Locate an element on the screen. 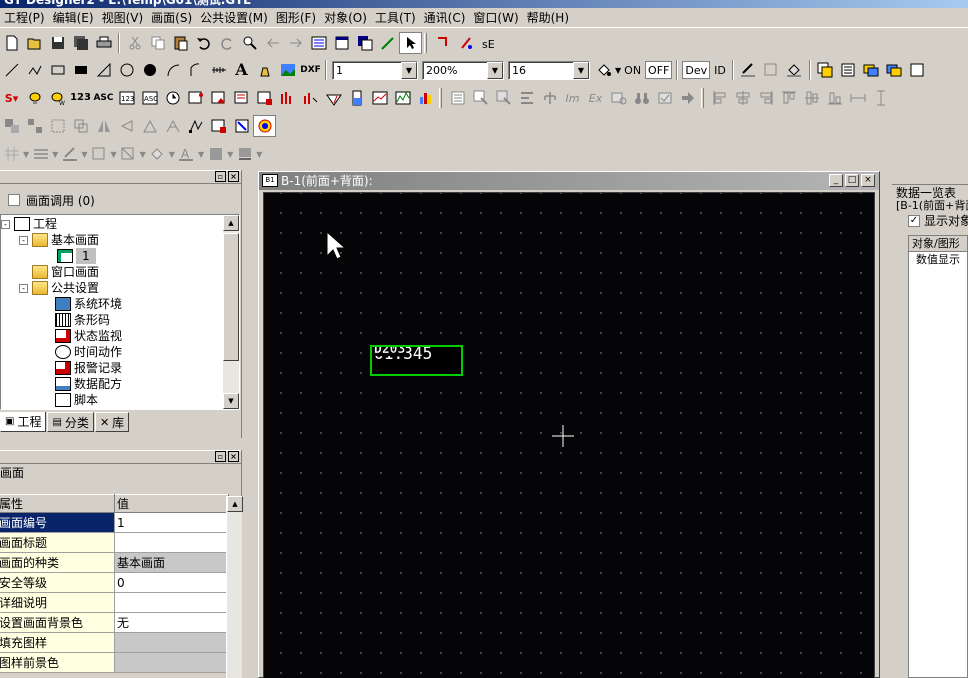 Image resolution: width=968 pixels, height=678 pixels. print-icon is located at coordinates (103, 43).